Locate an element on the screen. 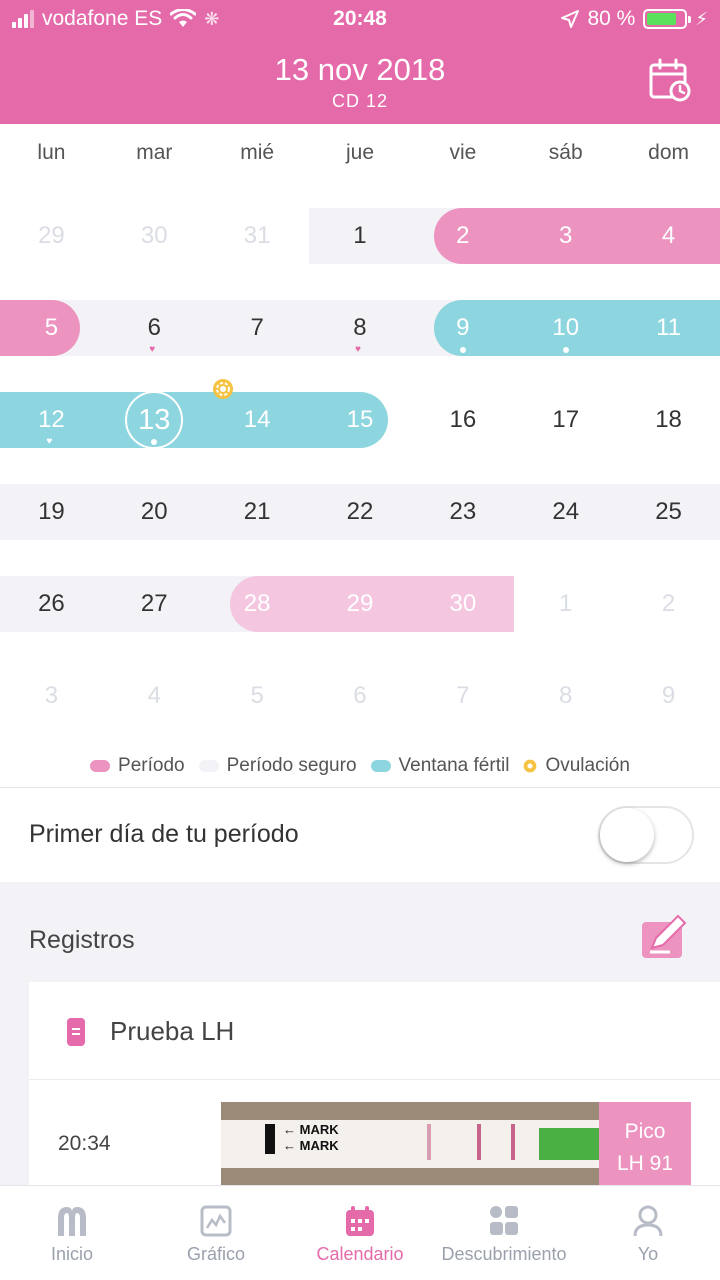 This screenshot has height=1280, width=720. nav-tab-calendario: Calendario is located at coordinates (360, 1233).